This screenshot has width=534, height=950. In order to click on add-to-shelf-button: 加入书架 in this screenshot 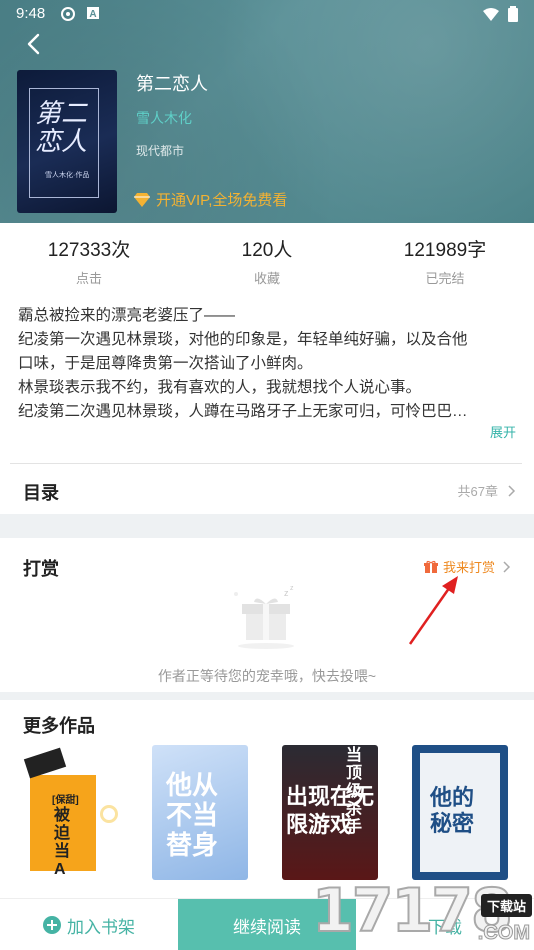, I will do `click(89, 924)`.